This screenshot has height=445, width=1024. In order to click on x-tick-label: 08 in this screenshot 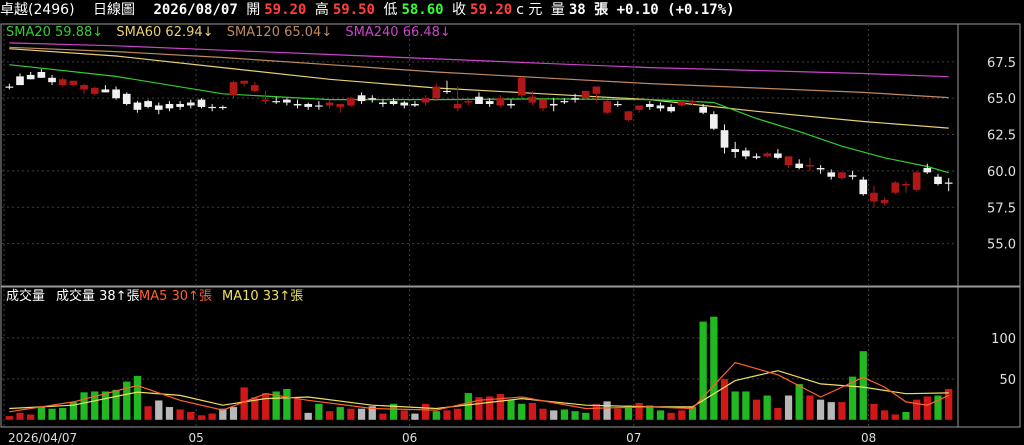, I will do `click(868, 438)`.